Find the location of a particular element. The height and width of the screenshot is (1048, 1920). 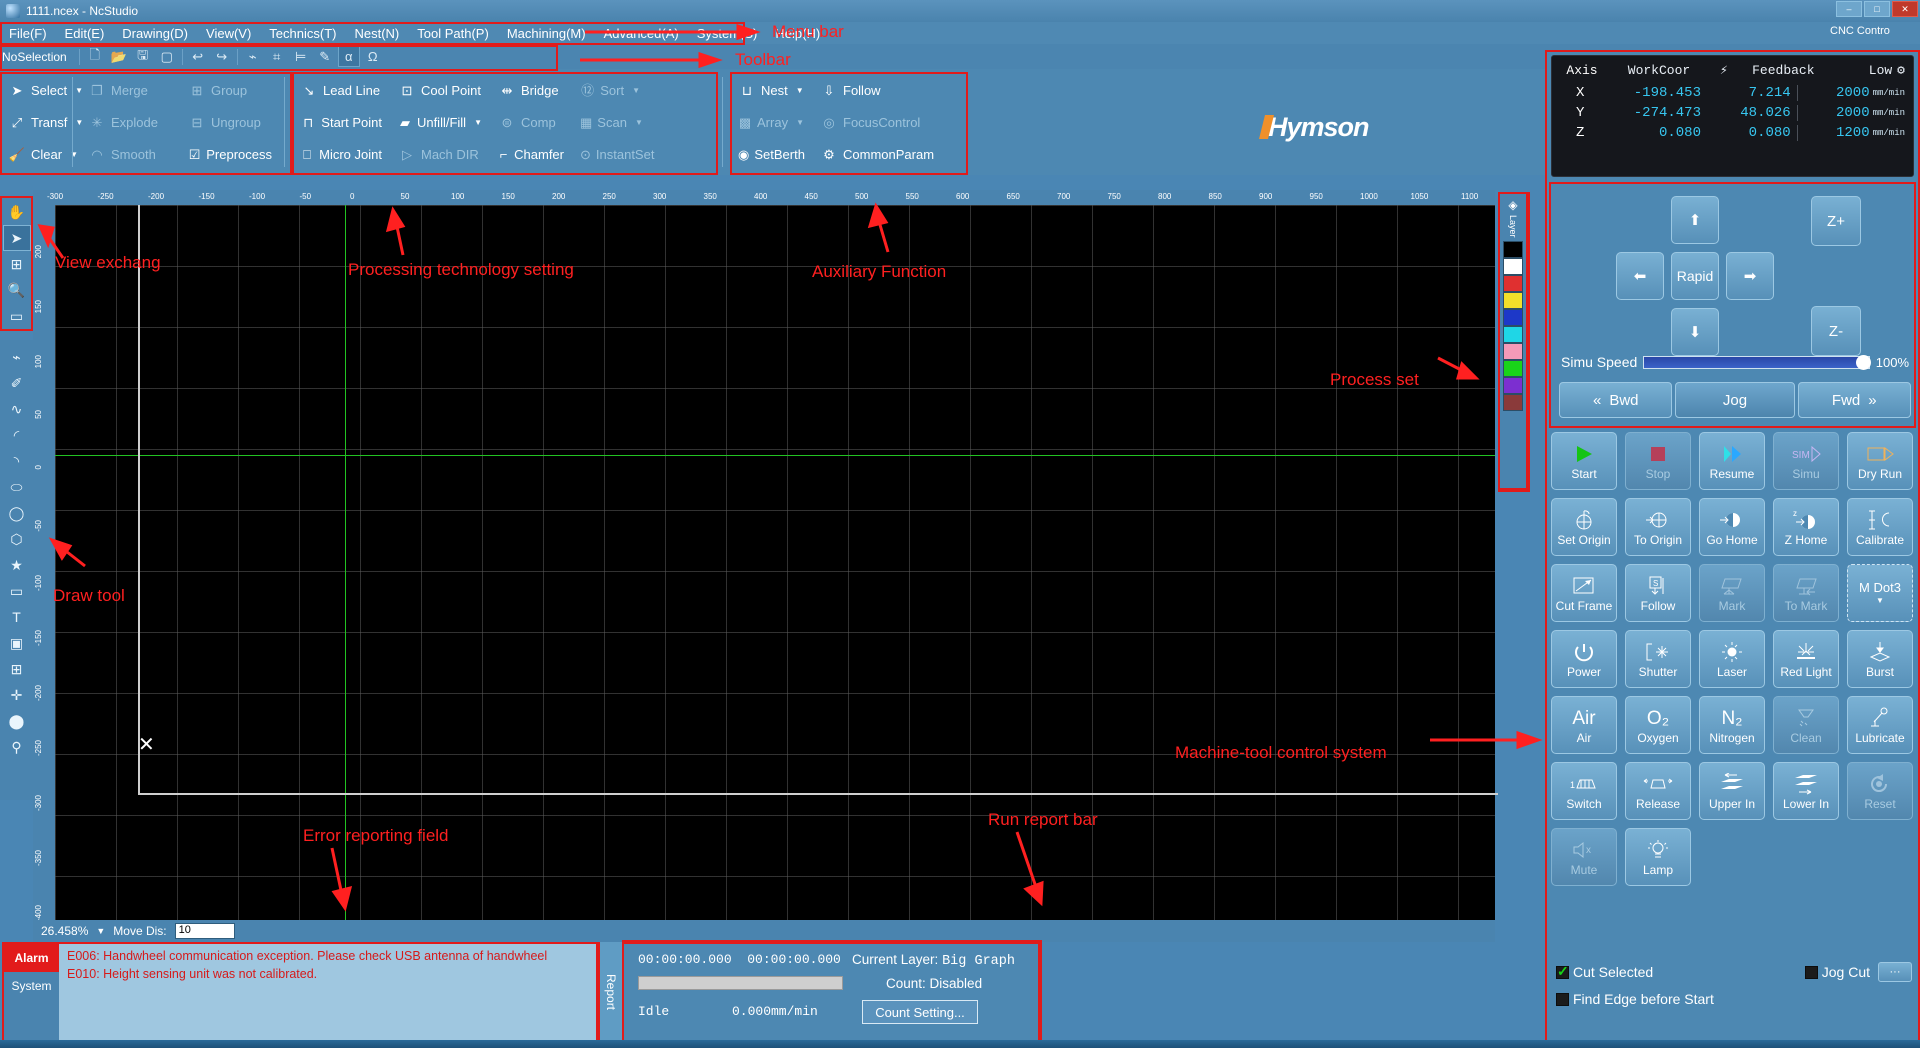

bezier-icon: ∿ is located at coordinates (17, 409).